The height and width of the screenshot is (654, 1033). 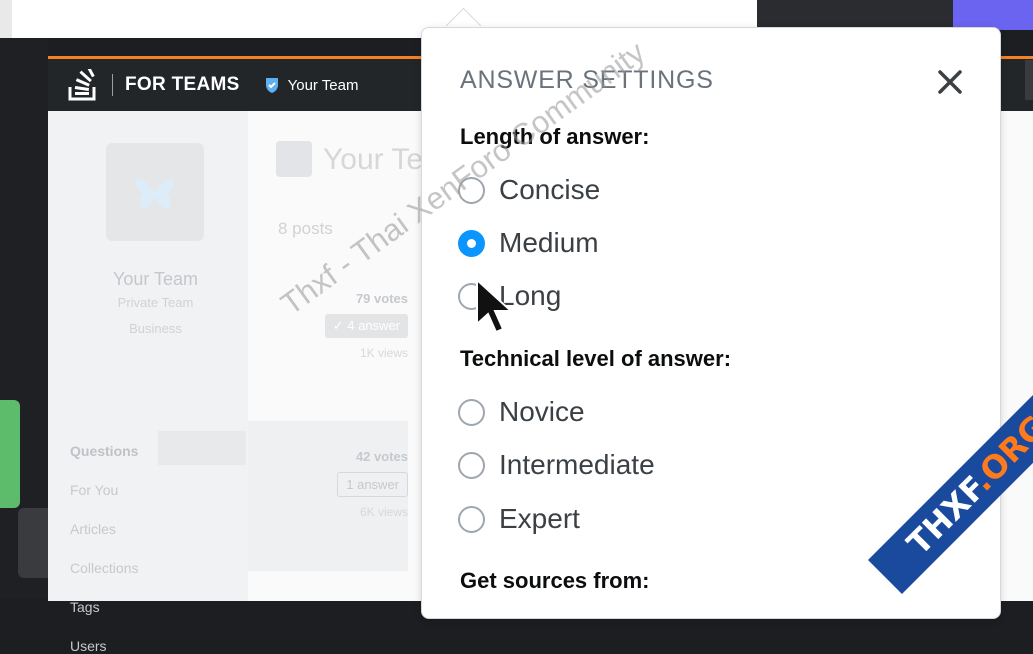 I want to click on header-divider, so click(x=112, y=85).